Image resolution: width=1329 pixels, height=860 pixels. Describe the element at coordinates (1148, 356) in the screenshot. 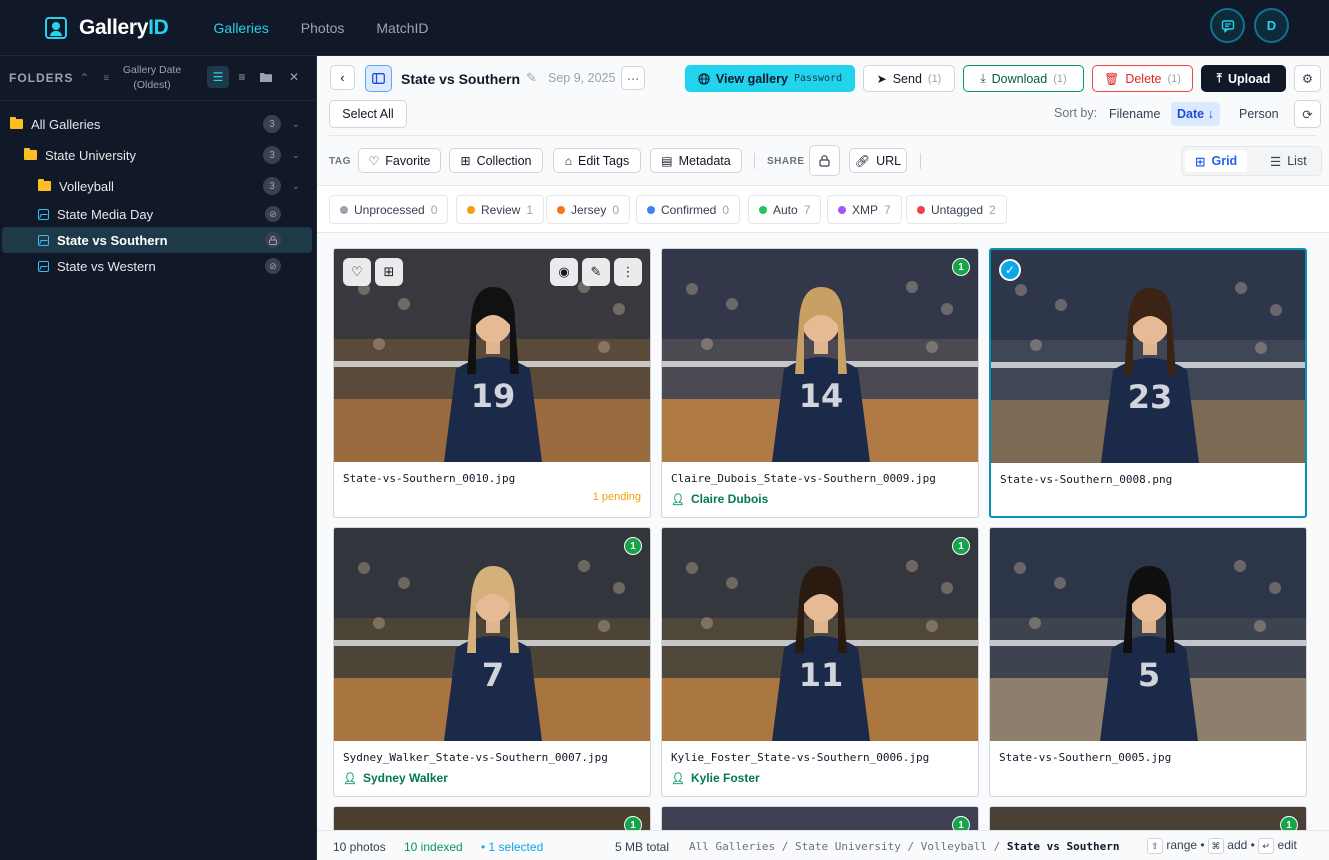

I see `photo-thumbnail: 23` at that location.